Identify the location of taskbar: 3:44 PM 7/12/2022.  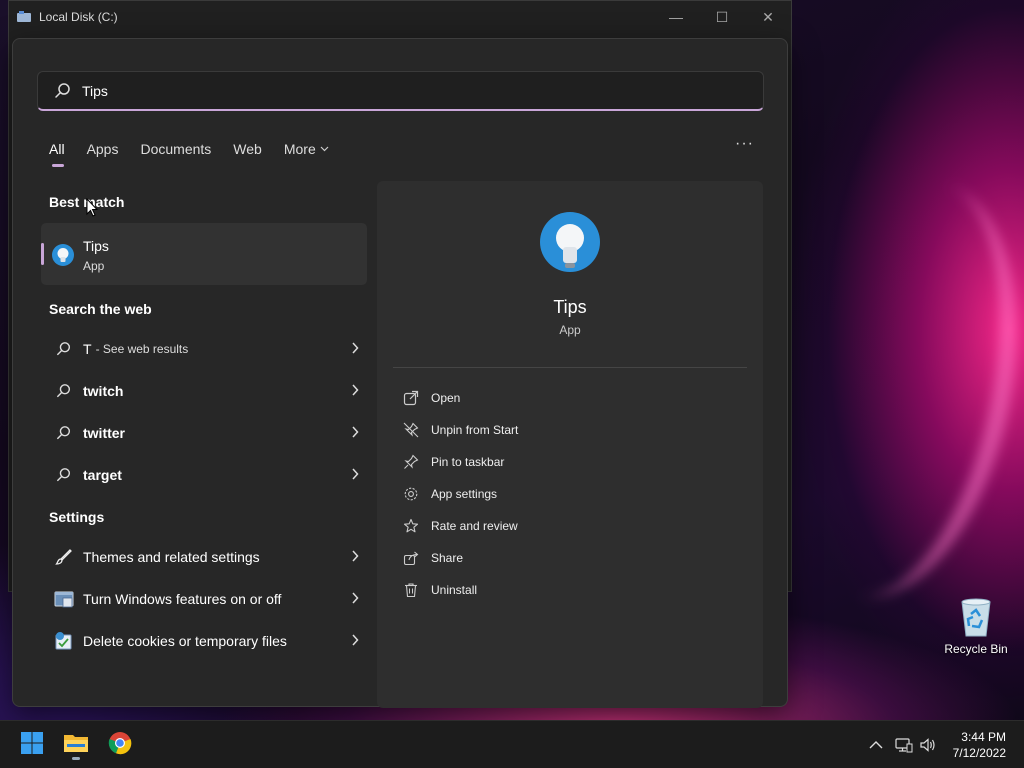
(512, 744).